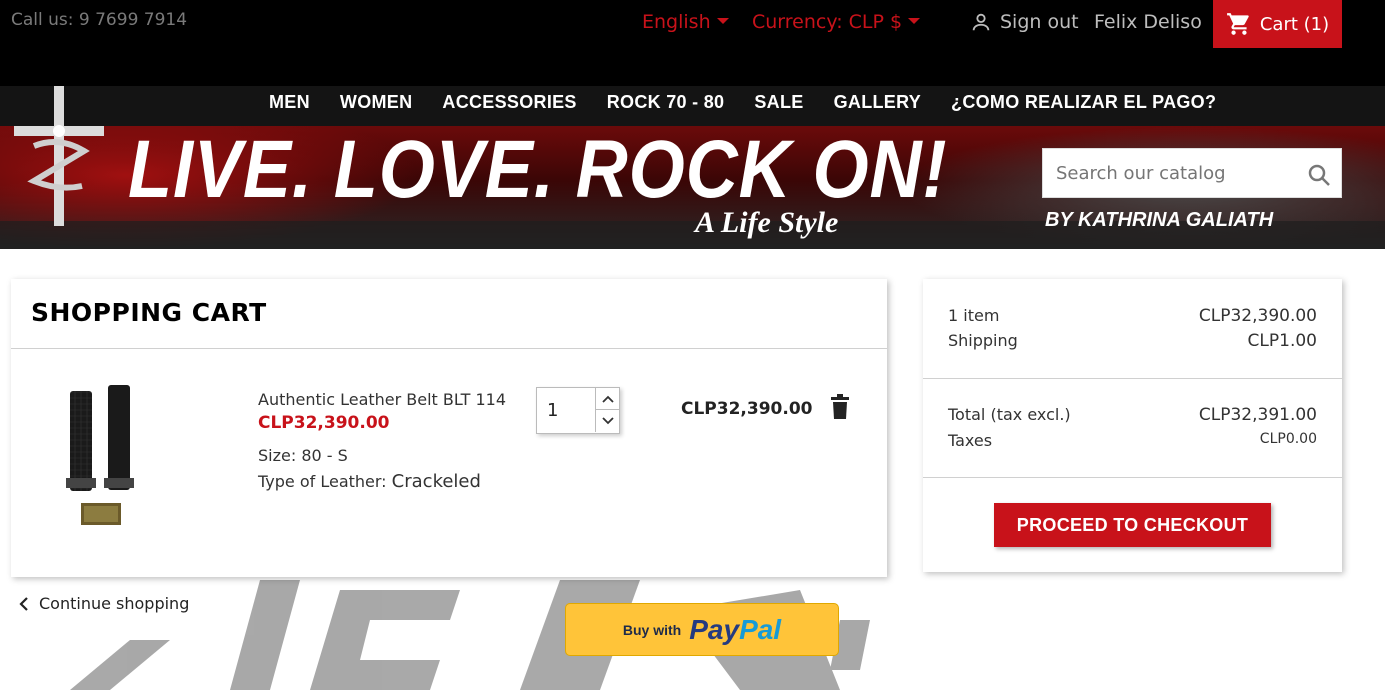  What do you see at coordinates (735, 629) in the screenshot?
I see `paypal-logo: PayPal` at bounding box center [735, 629].